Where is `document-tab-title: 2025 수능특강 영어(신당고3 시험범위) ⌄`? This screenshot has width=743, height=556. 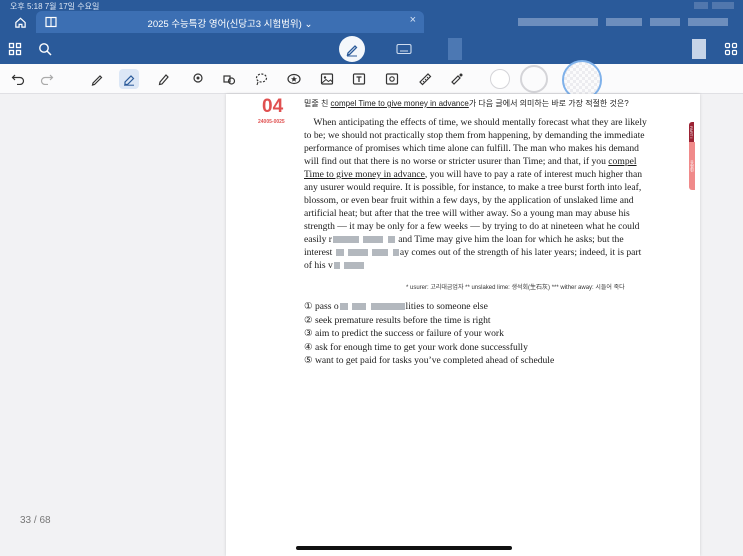 document-tab-title: 2025 수능특강 영어(신당고3 시험범위) ⌄ is located at coordinates (230, 24).